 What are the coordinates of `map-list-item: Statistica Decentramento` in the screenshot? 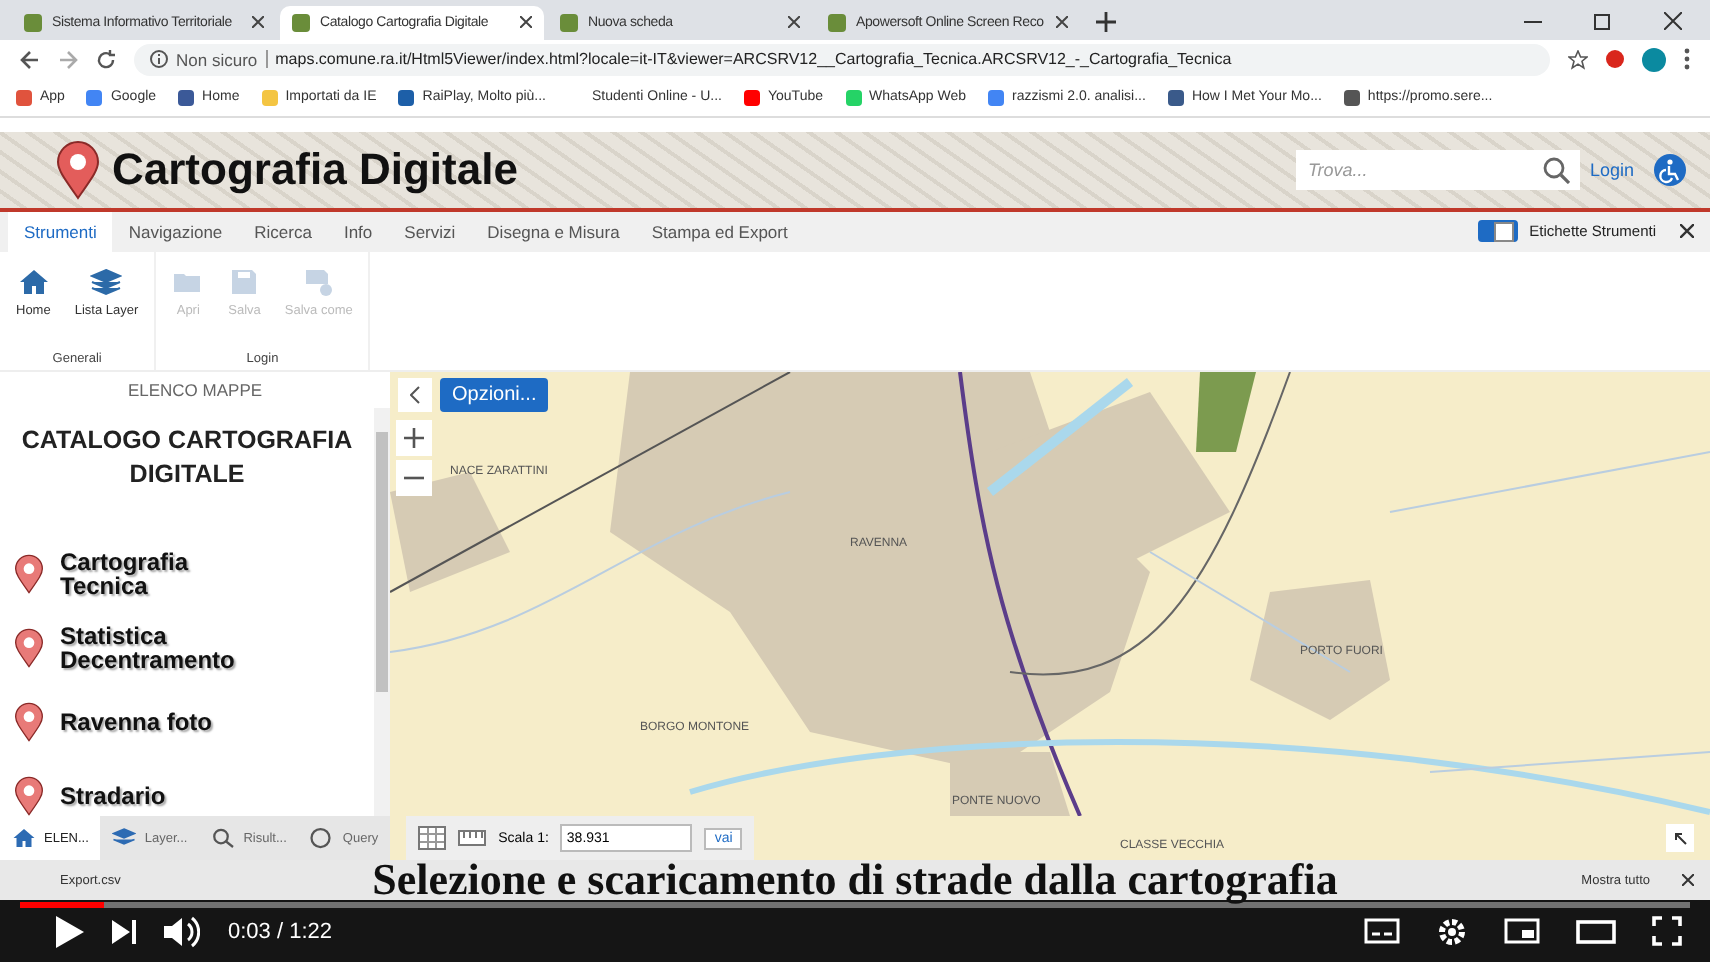 It's located at (187, 647).